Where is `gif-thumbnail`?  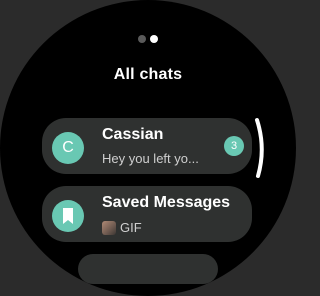
gif-thumbnail is located at coordinates (109, 227).